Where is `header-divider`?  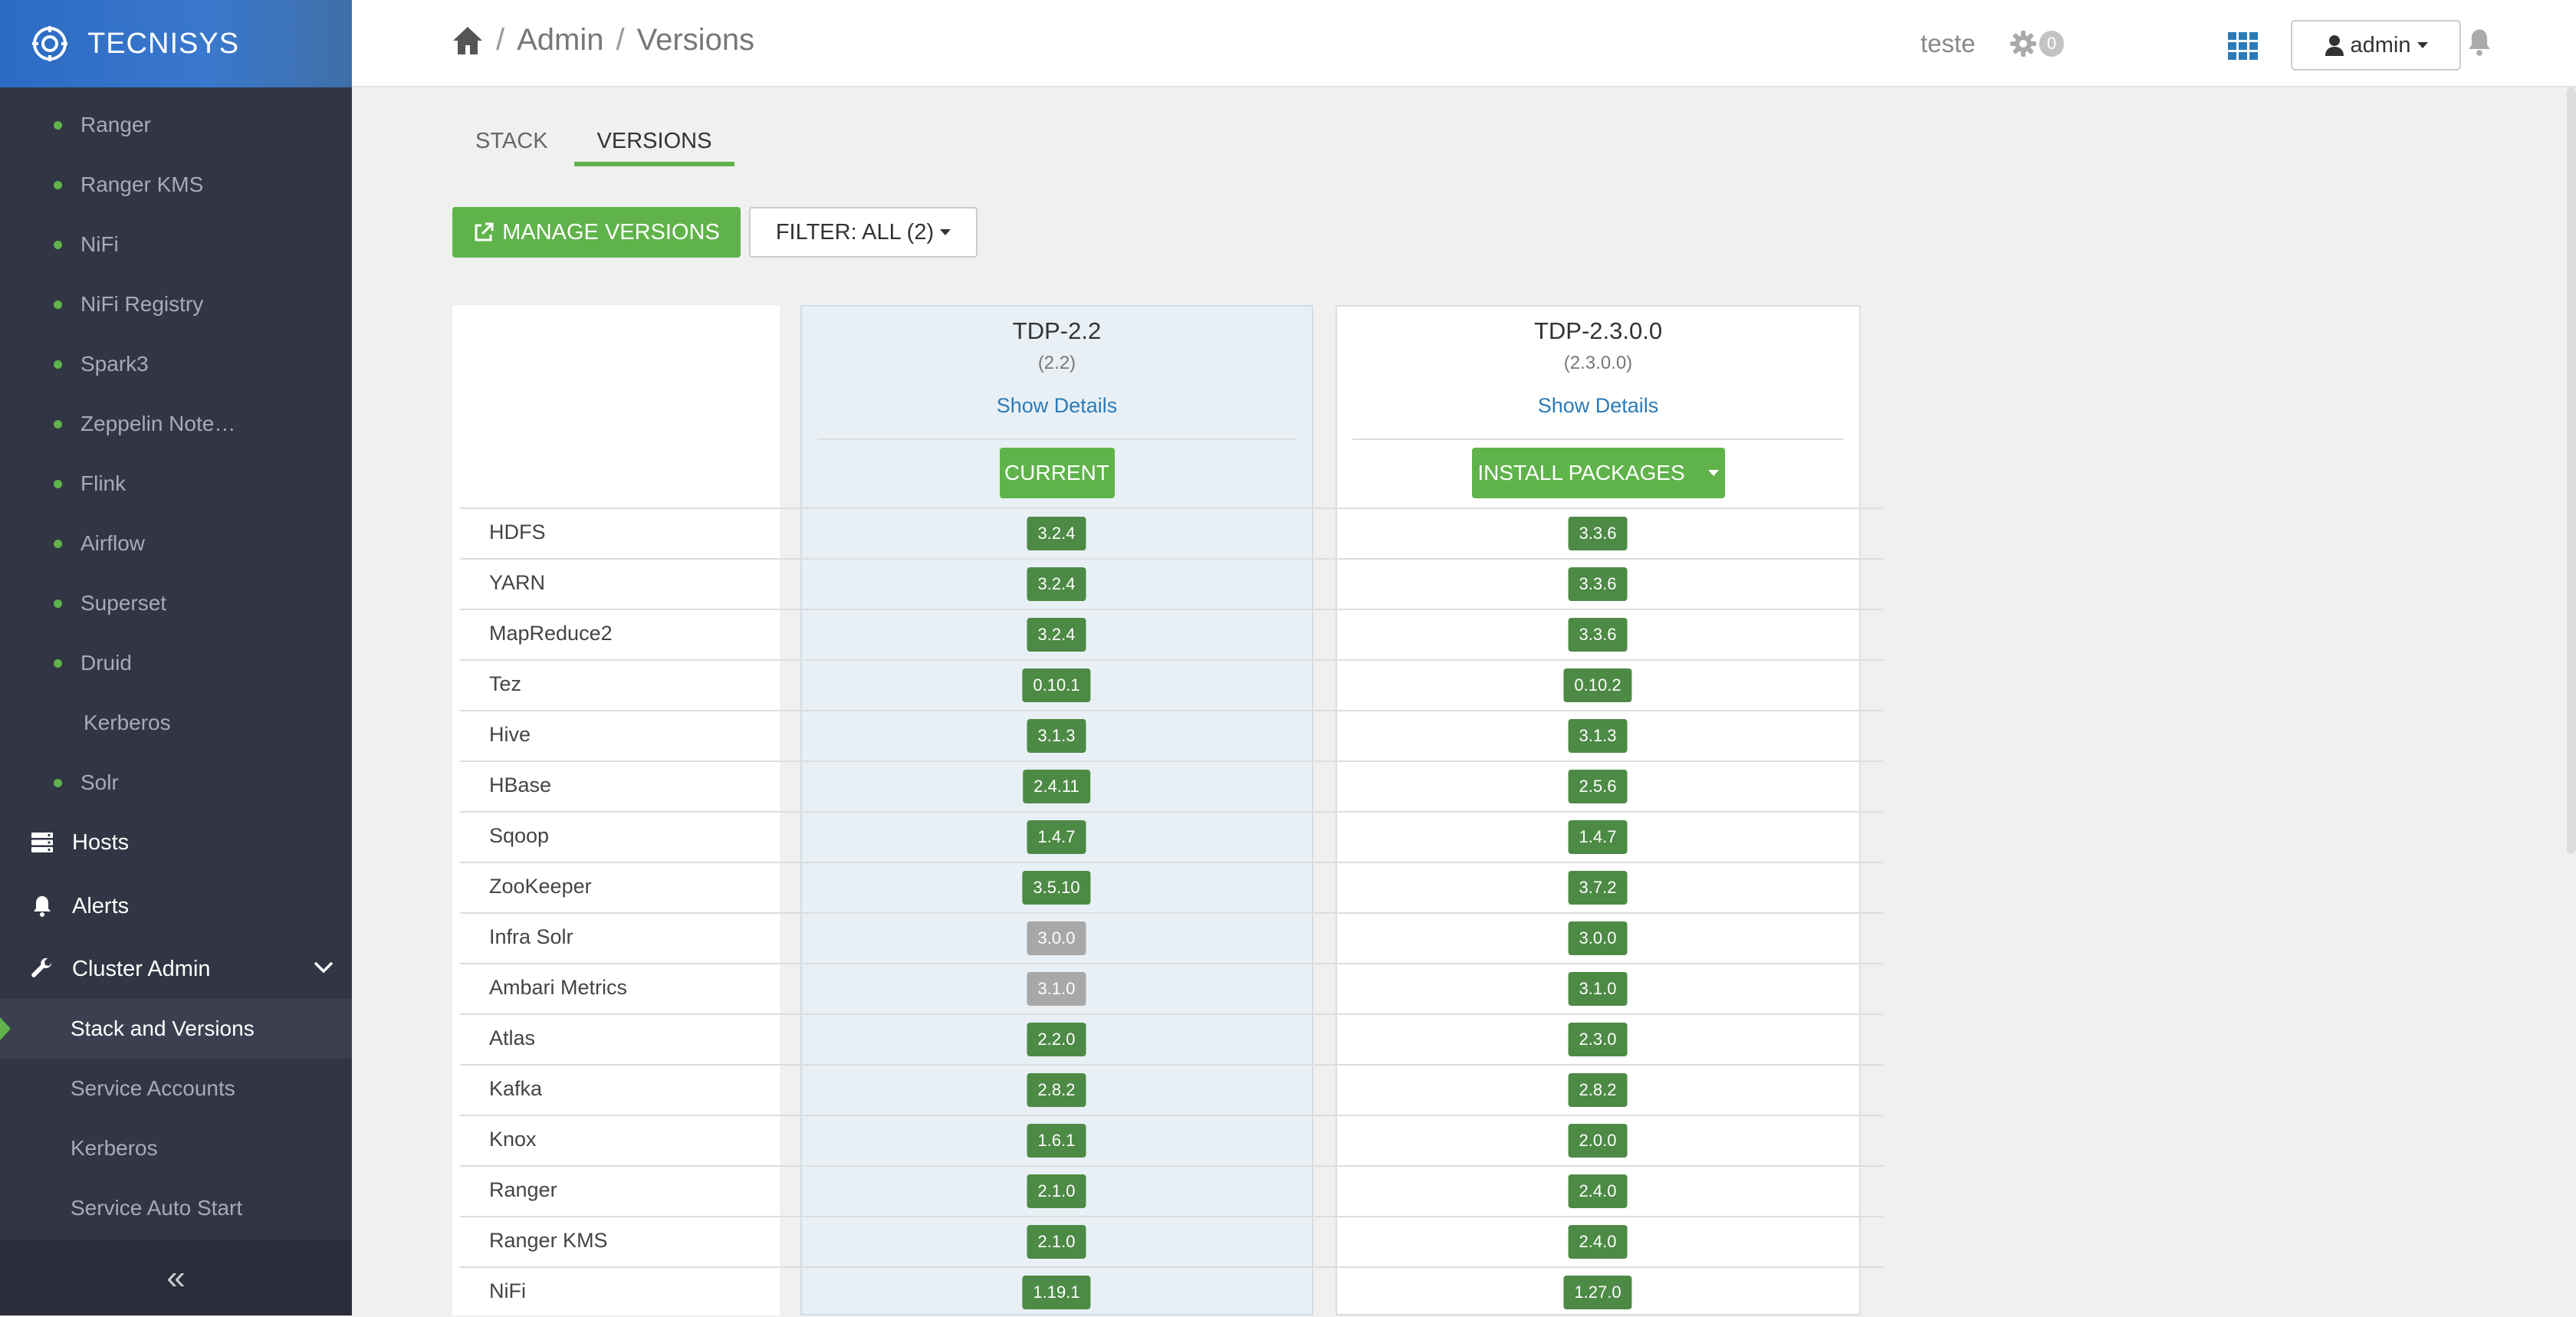
header-divider is located at coordinates (1056, 439).